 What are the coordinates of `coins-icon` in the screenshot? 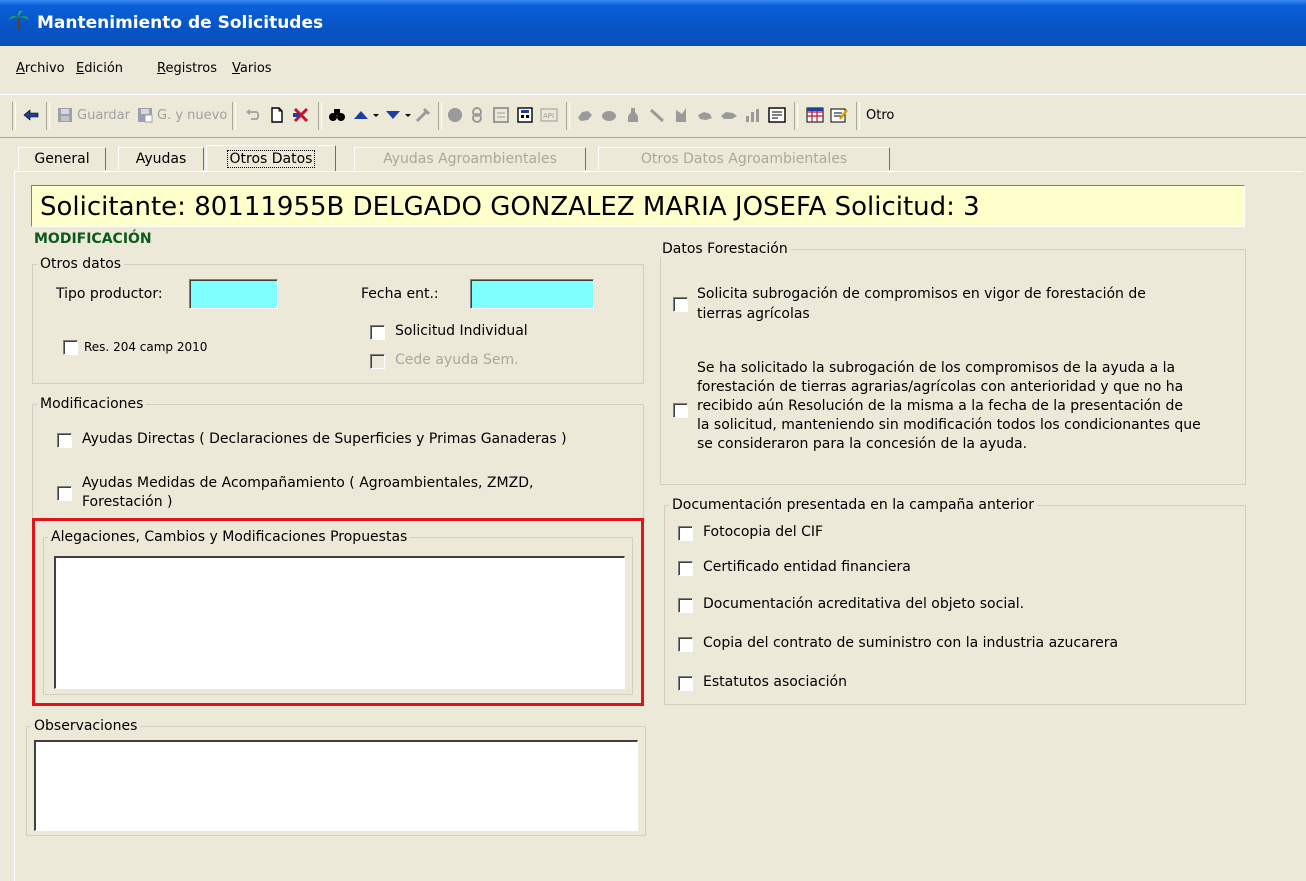 It's located at (477, 115).